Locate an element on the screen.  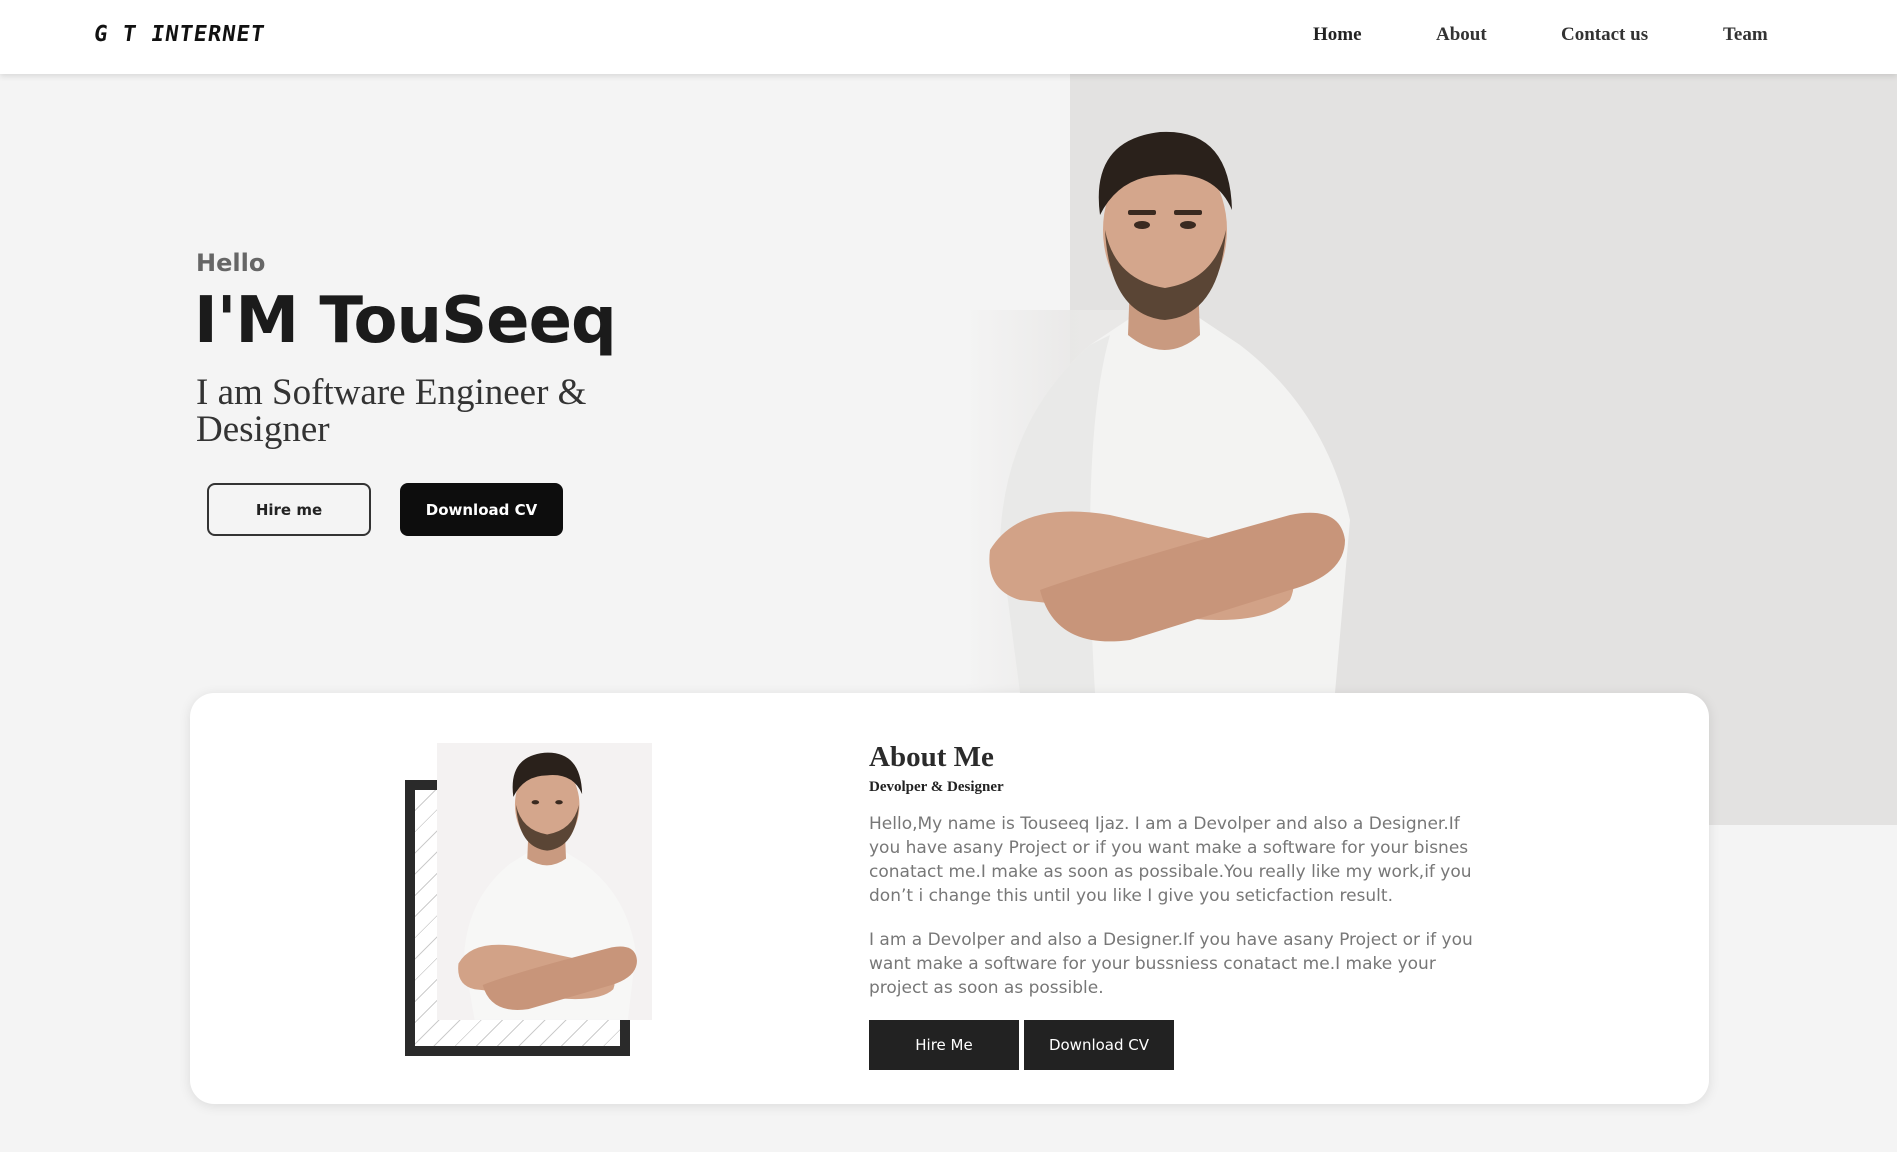
nav-about: About is located at coordinates (1461, 35).